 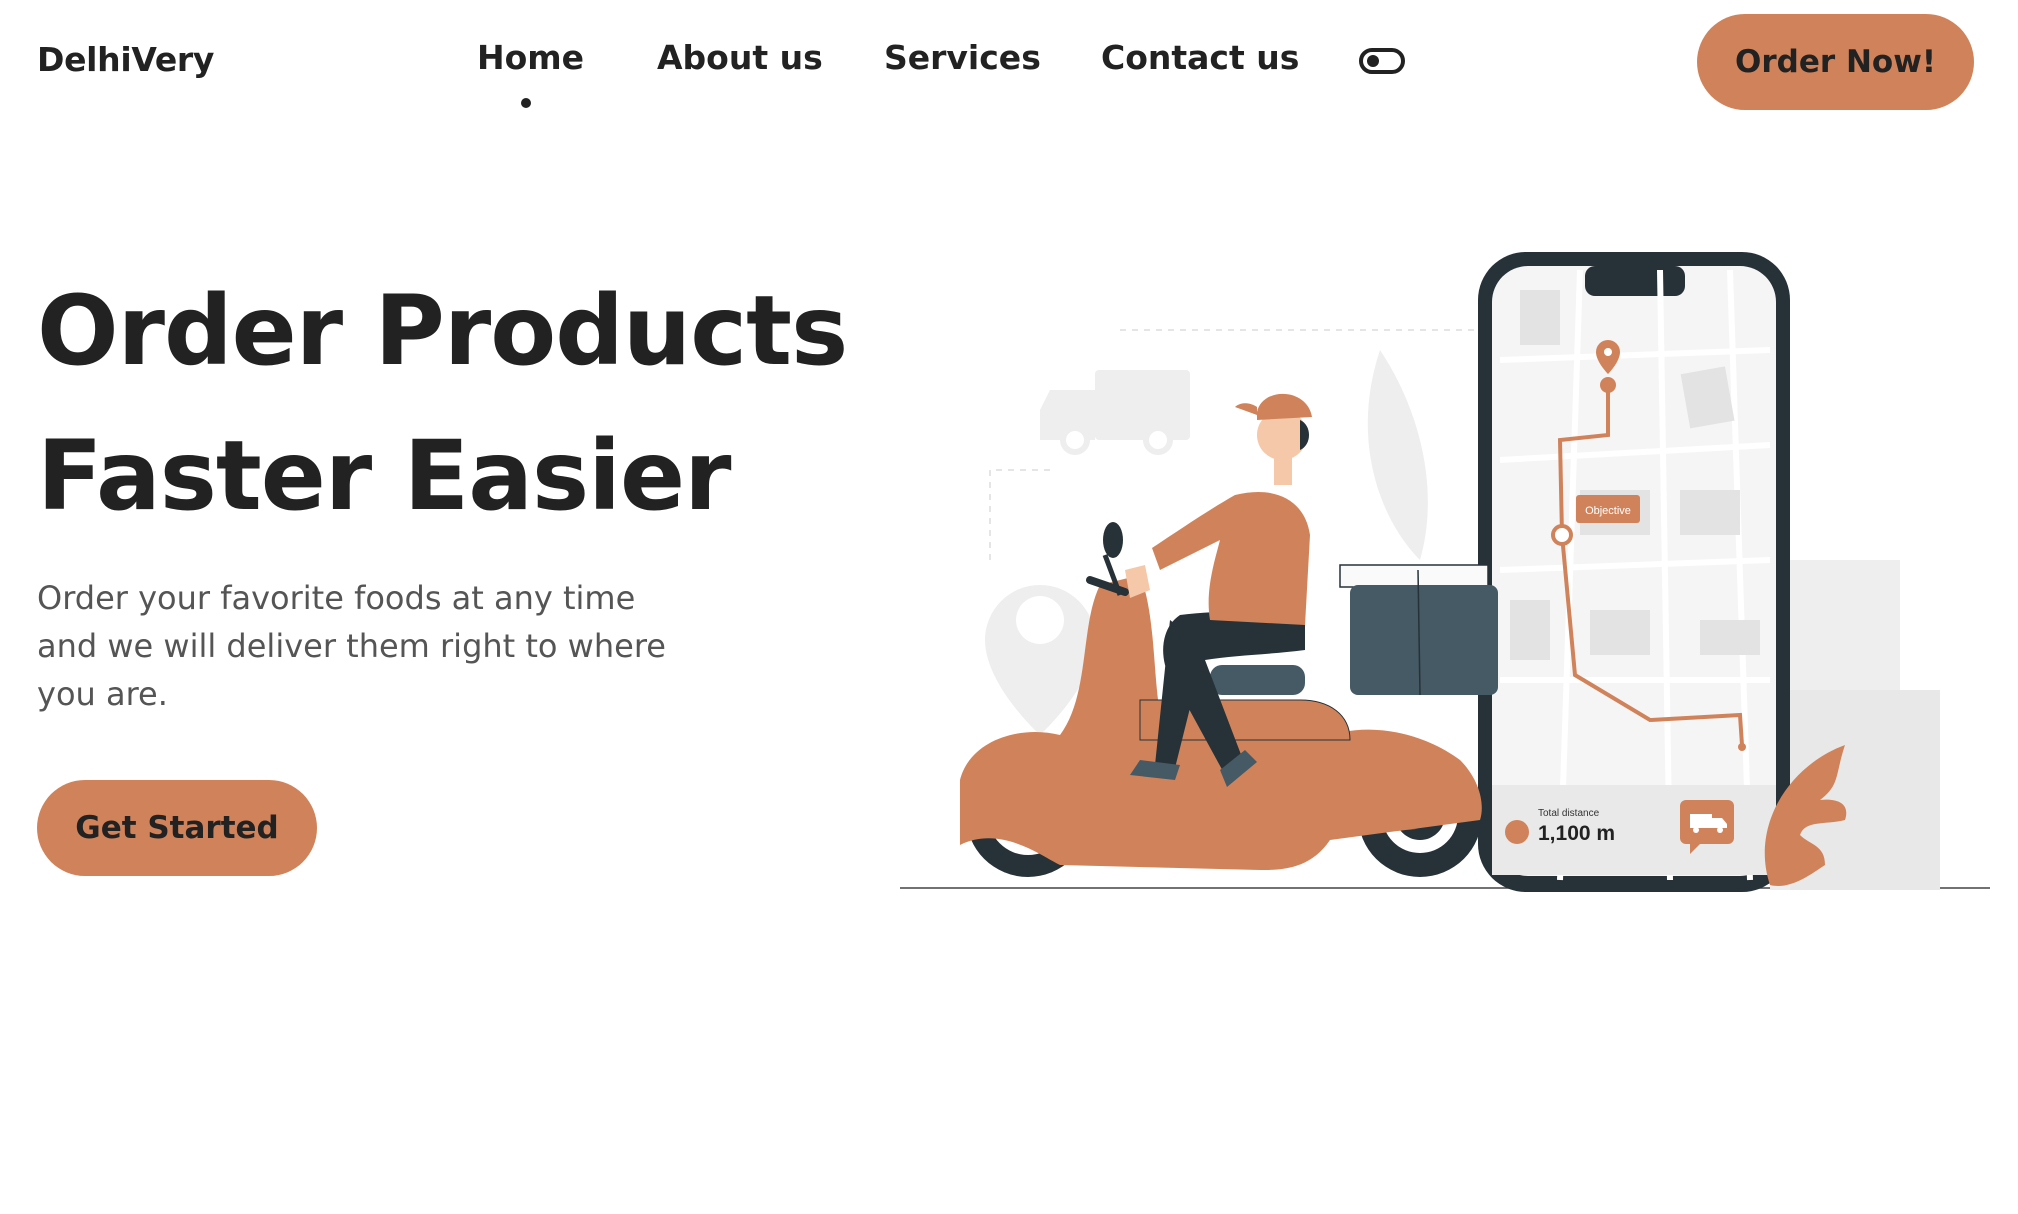 What do you see at coordinates (1576, 833) in the screenshot?
I see `distance-value: 1,100 m` at bounding box center [1576, 833].